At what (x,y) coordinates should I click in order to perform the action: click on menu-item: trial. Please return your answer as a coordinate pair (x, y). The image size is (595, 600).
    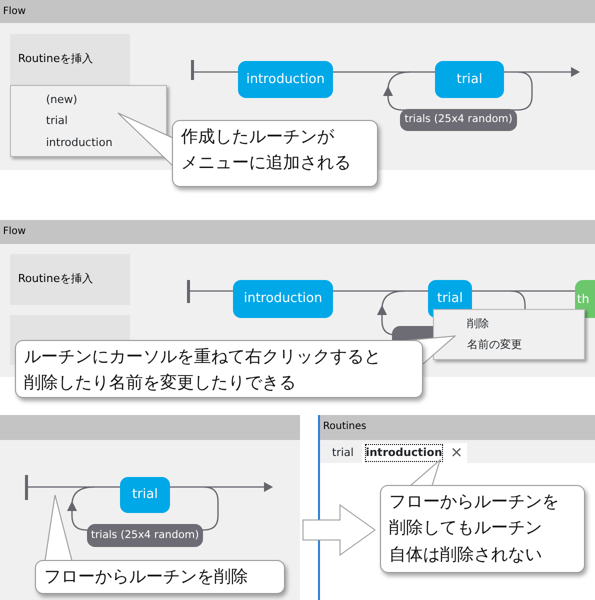
    Looking at the image, I should click on (57, 121).